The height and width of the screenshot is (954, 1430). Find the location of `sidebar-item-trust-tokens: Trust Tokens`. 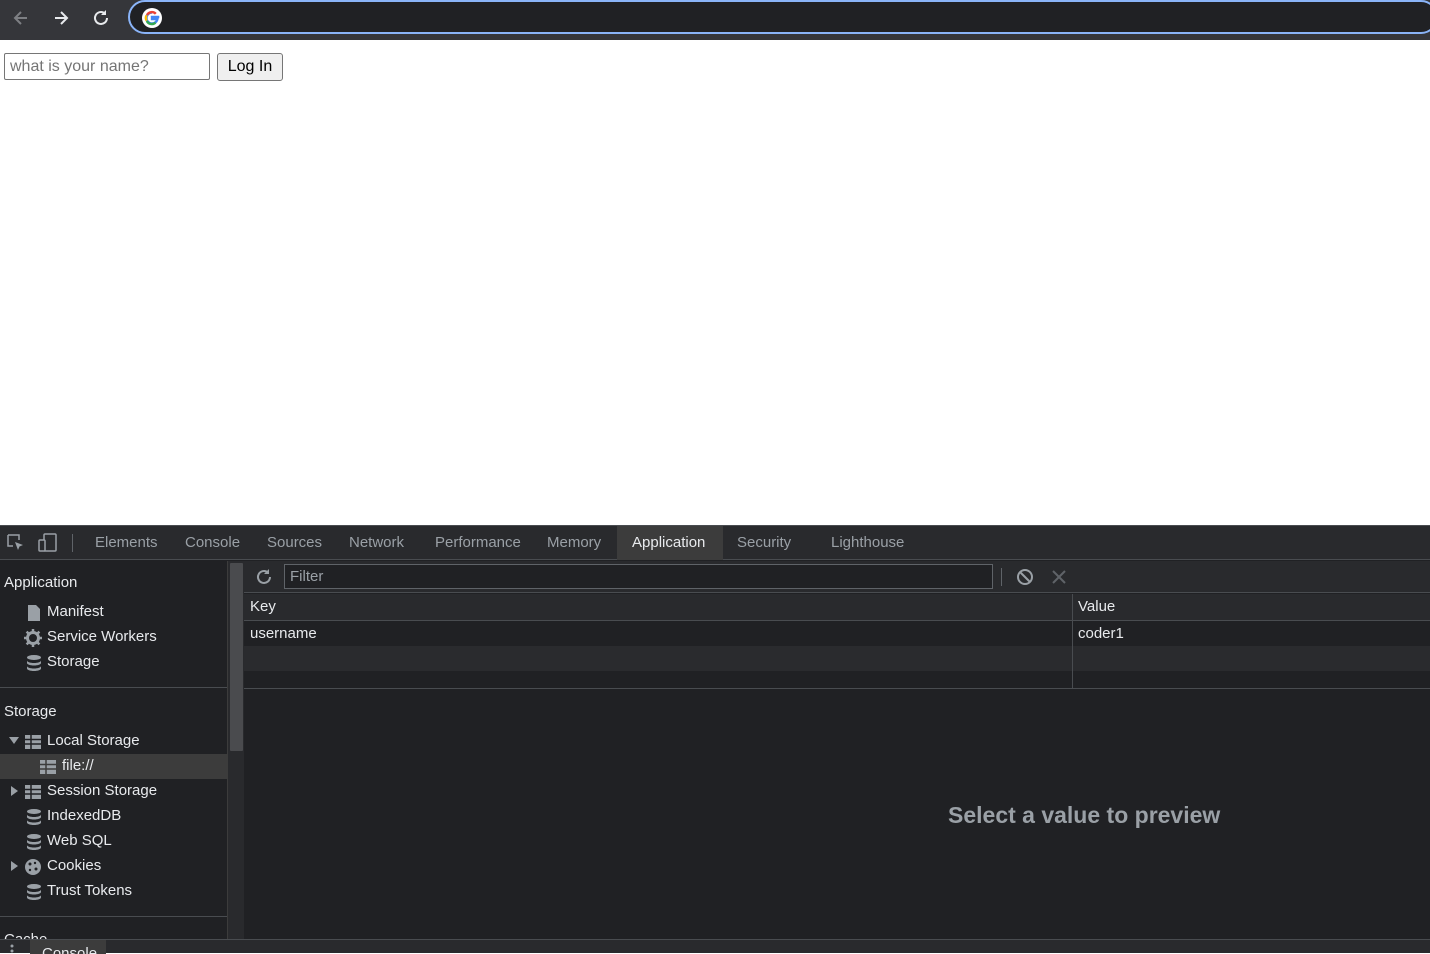

sidebar-item-trust-tokens: Trust Tokens is located at coordinates (113, 891).